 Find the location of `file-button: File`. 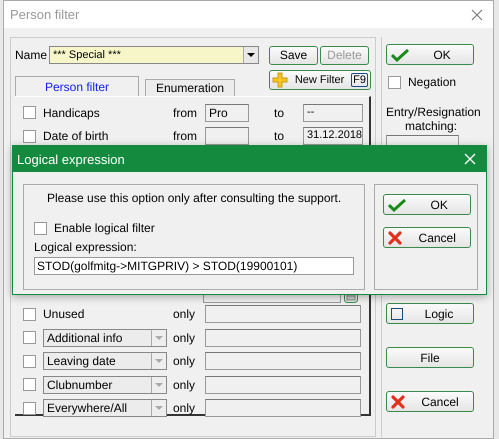

file-button: File is located at coordinates (430, 357).